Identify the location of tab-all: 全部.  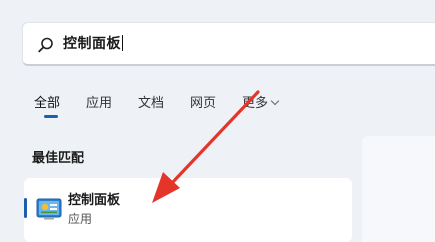
(47, 101).